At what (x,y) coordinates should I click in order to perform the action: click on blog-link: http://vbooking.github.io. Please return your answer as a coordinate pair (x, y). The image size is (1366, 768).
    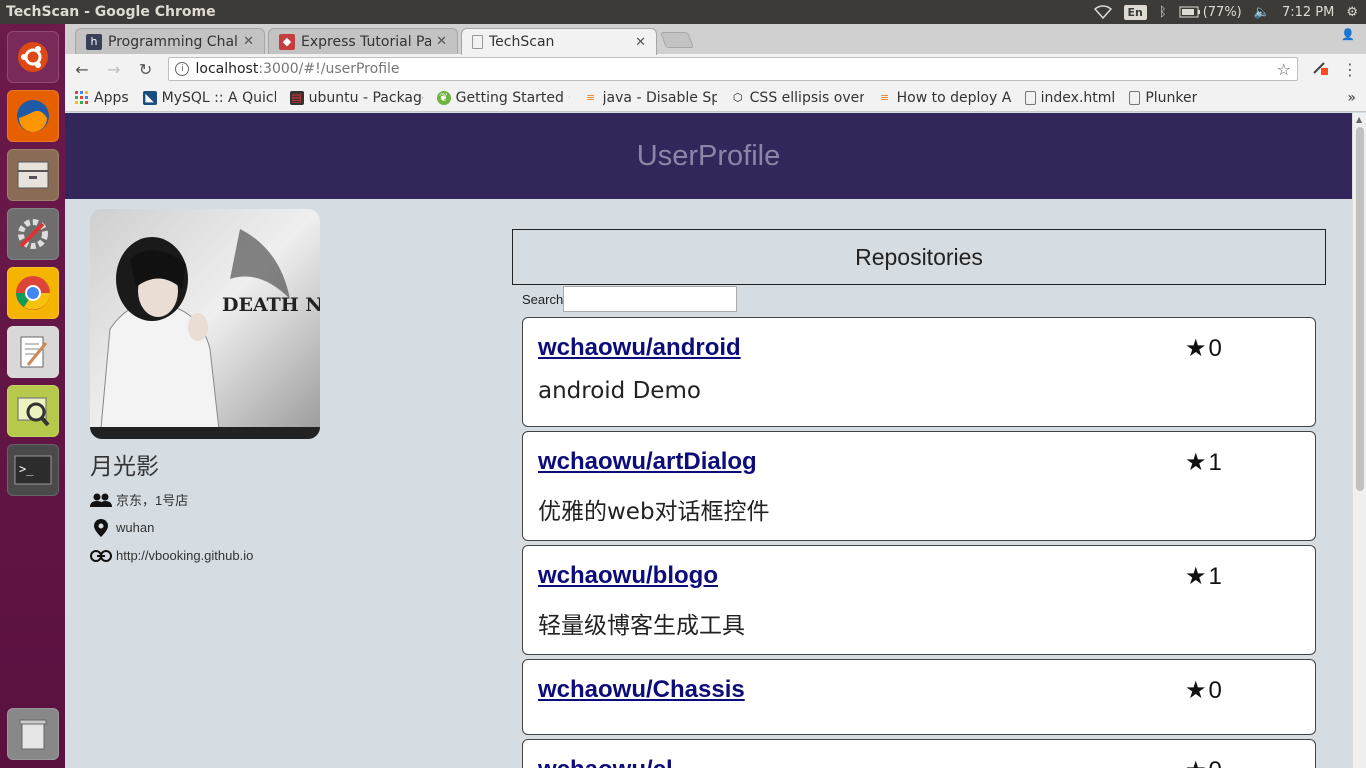
    Looking at the image, I should click on (184, 555).